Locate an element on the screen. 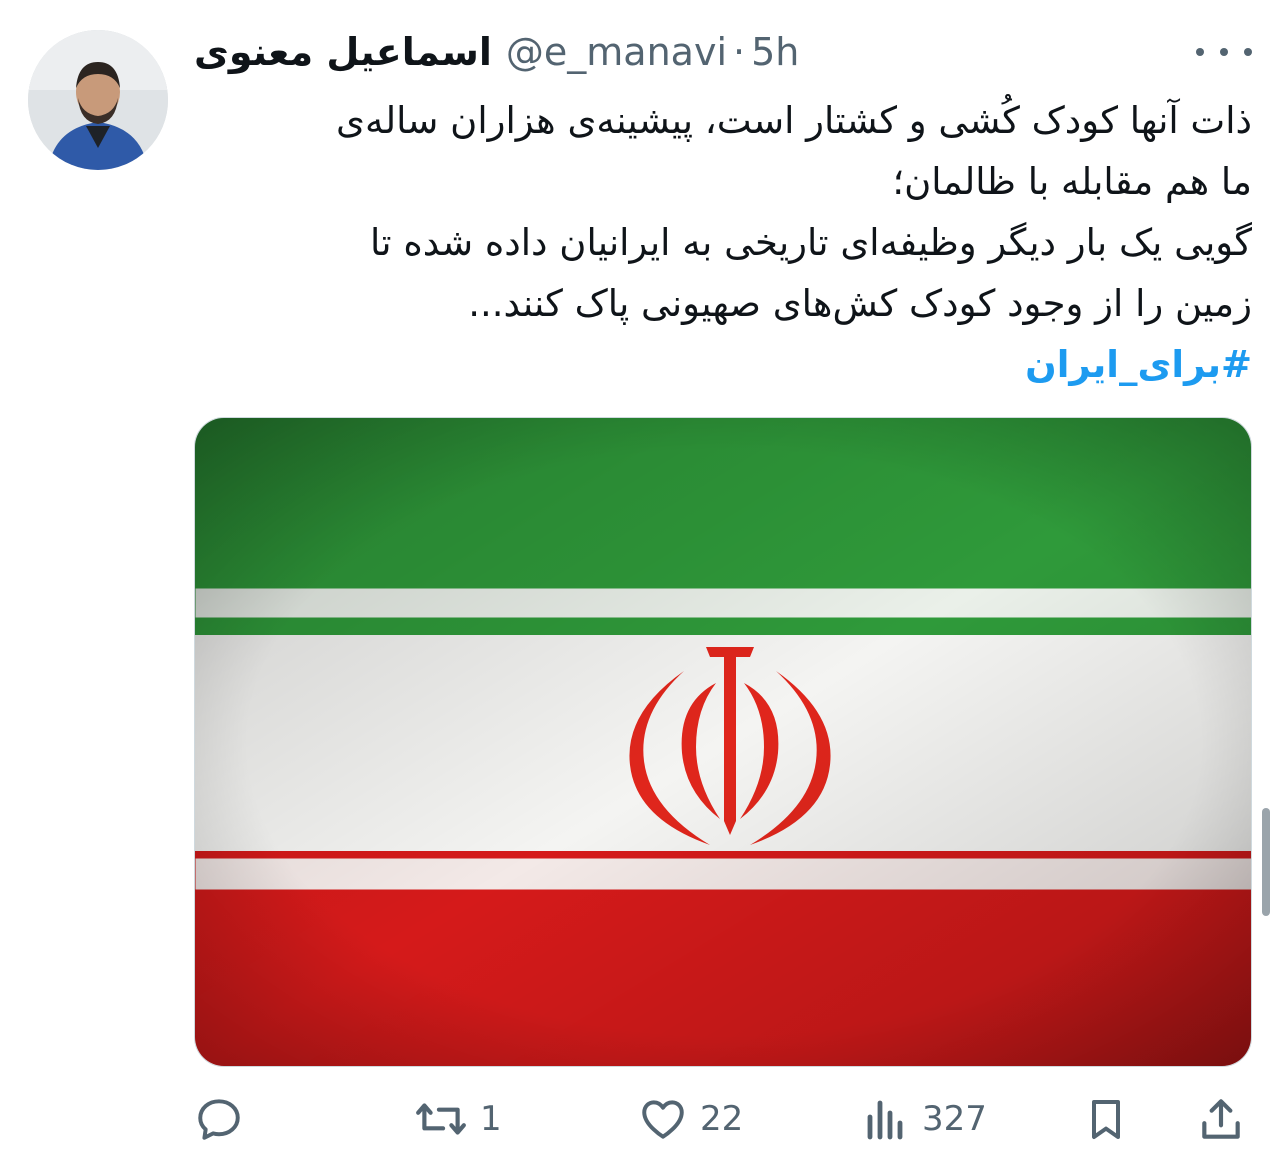 The width and height of the screenshot is (1280, 1174). retweet-icon is located at coordinates (441, 1119).